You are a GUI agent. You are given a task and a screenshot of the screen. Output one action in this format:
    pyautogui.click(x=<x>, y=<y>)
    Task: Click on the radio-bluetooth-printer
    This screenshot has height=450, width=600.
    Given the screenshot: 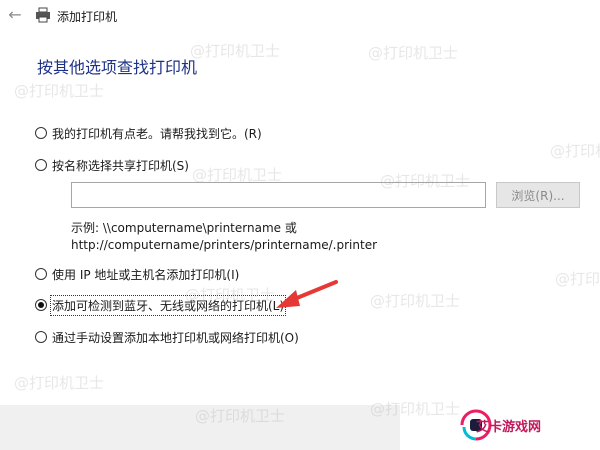 What is the action you would take?
    pyautogui.click(x=41, y=305)
    